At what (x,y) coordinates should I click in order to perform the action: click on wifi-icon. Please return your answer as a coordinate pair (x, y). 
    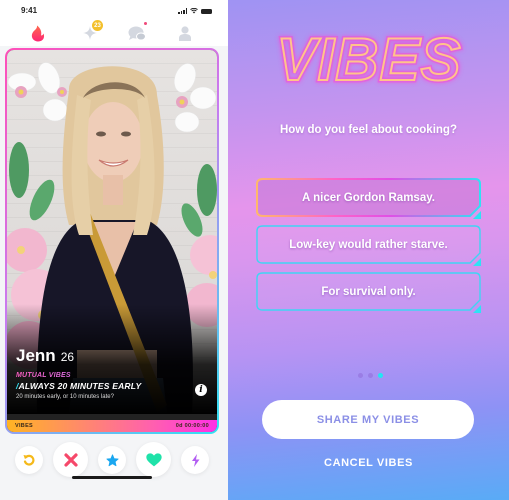
    Looking at the image, I should click on (194, 11).